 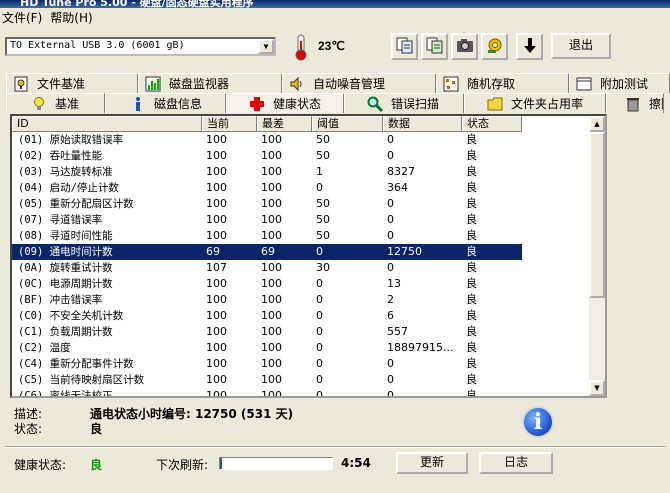 What do you see at coordinates (538, 422) in the screenshot?
I see `info-icon: i` at bounding box center [538, 422].